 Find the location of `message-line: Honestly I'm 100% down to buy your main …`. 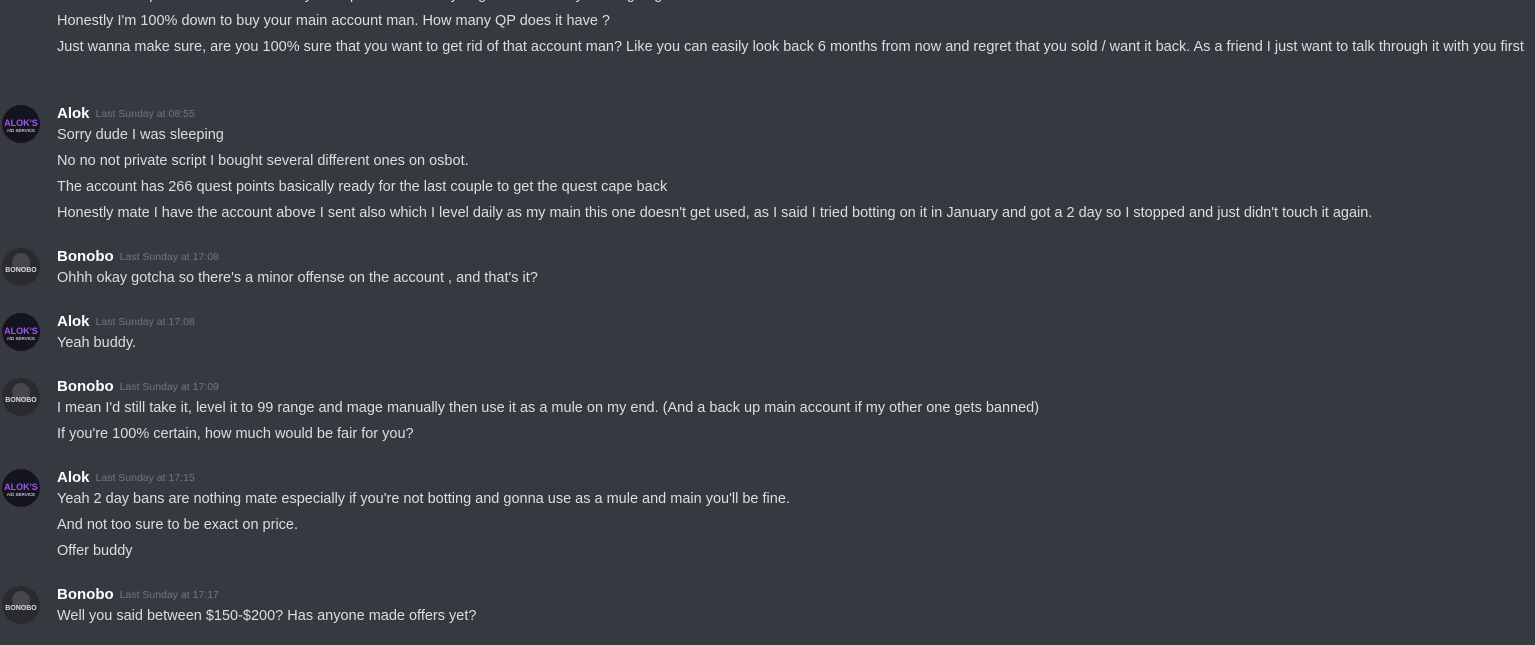

message-line: Honestly I'm 100% down to buy your main … is located at coordinates (333, 21).